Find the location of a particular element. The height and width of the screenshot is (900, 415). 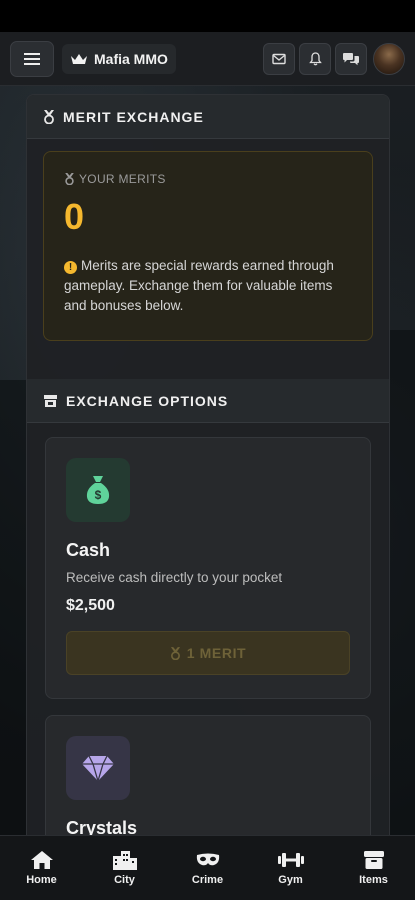

chat-icon is located at coordinates (351, 58).